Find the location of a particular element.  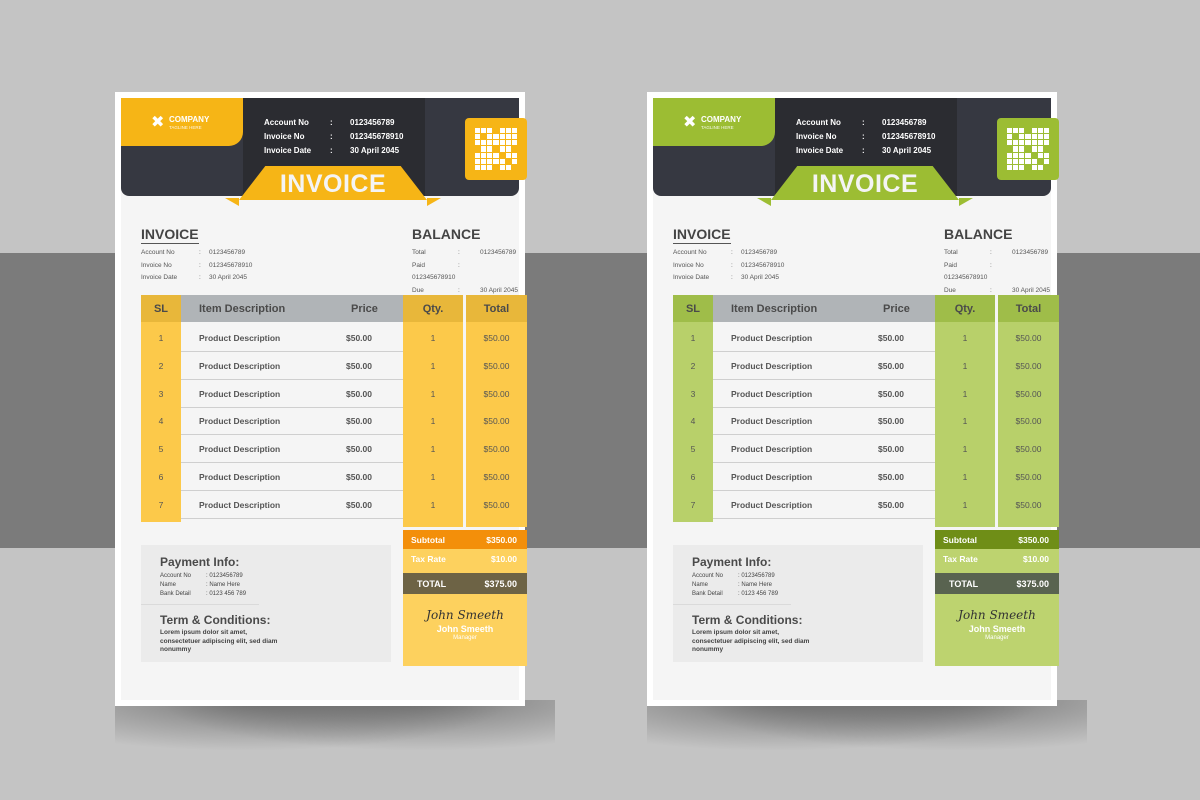

row-sl: 6 is located at coordinates (161, 477).